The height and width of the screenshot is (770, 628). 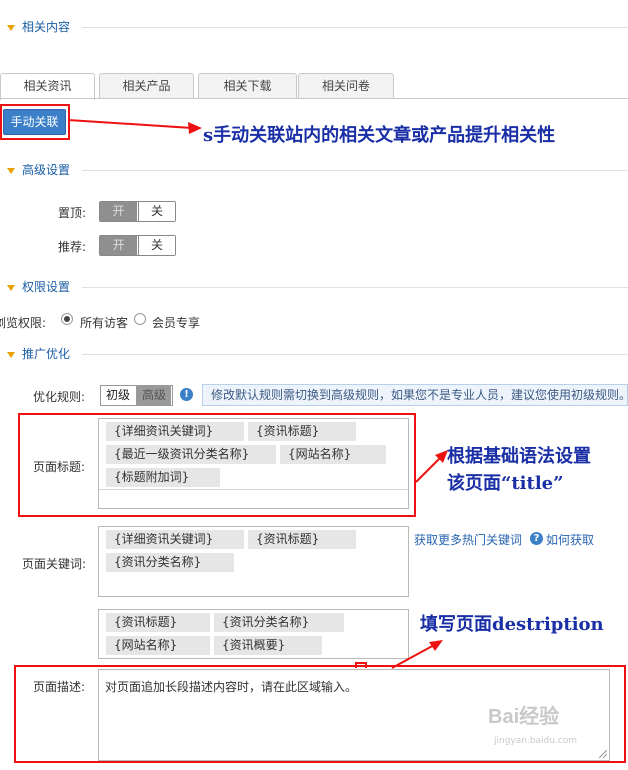 I want to click on annotation-title-line2: 该页面“title”, so click(x=505, y=483).